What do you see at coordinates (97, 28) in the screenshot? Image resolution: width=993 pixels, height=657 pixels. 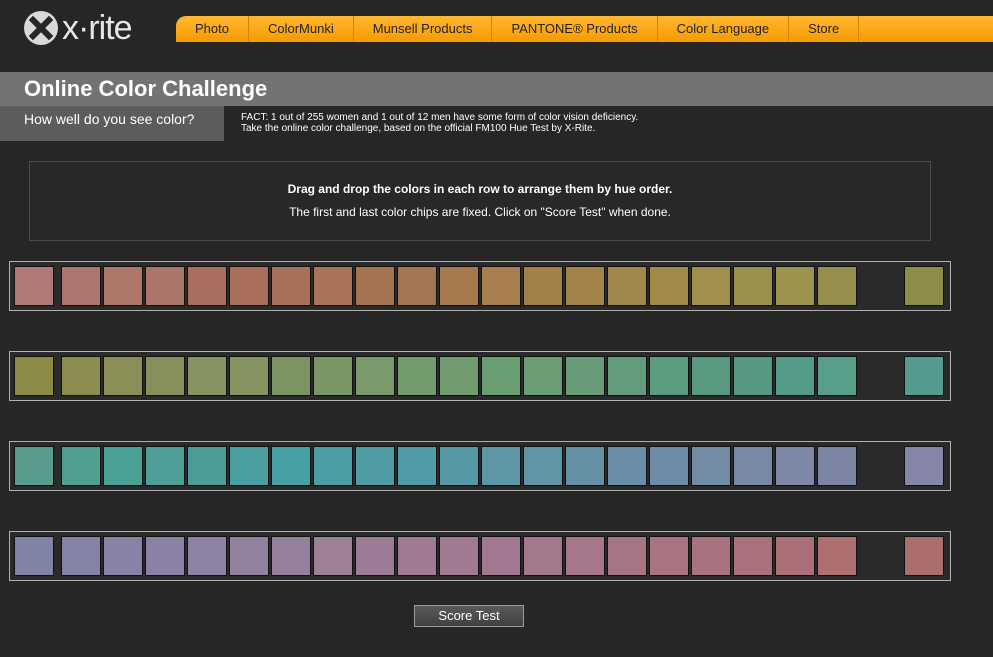 I see `logo-text: x·rite` at bounding box center [97, 28].